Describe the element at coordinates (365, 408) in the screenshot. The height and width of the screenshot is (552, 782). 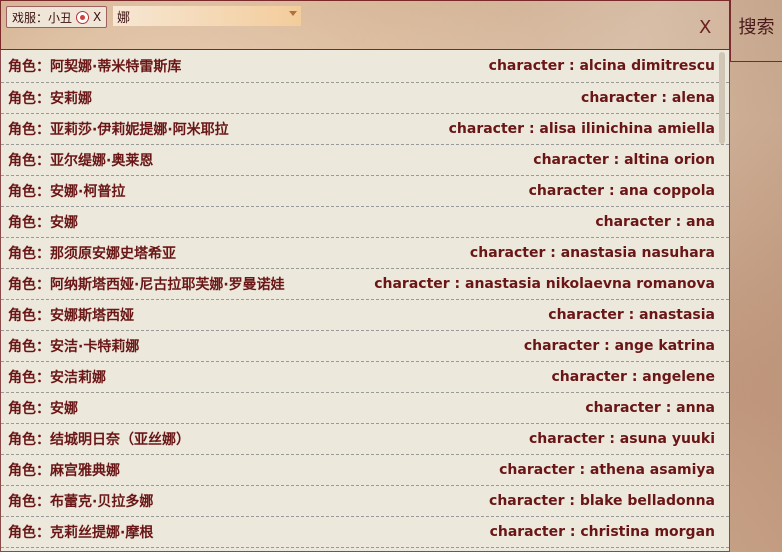
I see `list-item: 角色：安娜 character : anna` at that location.